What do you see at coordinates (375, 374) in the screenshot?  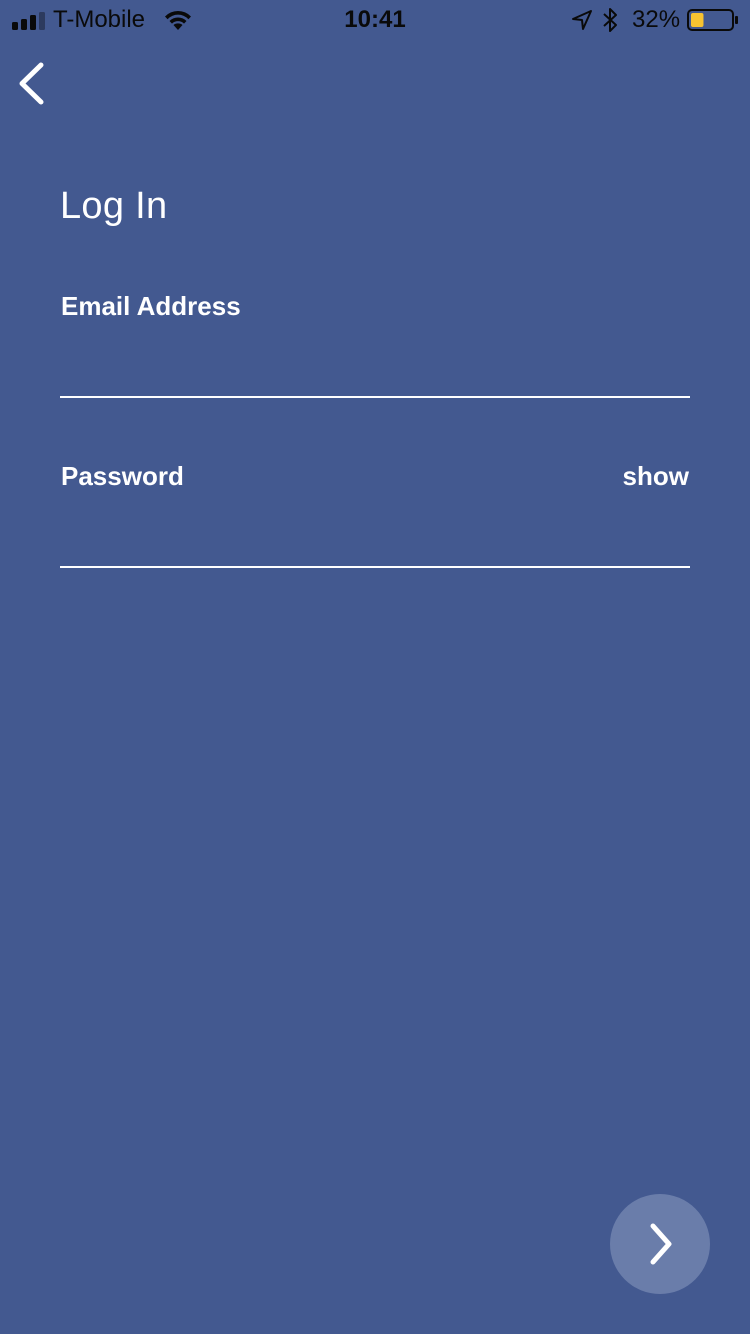 I see `email-field` at bounding box center [375, 374].